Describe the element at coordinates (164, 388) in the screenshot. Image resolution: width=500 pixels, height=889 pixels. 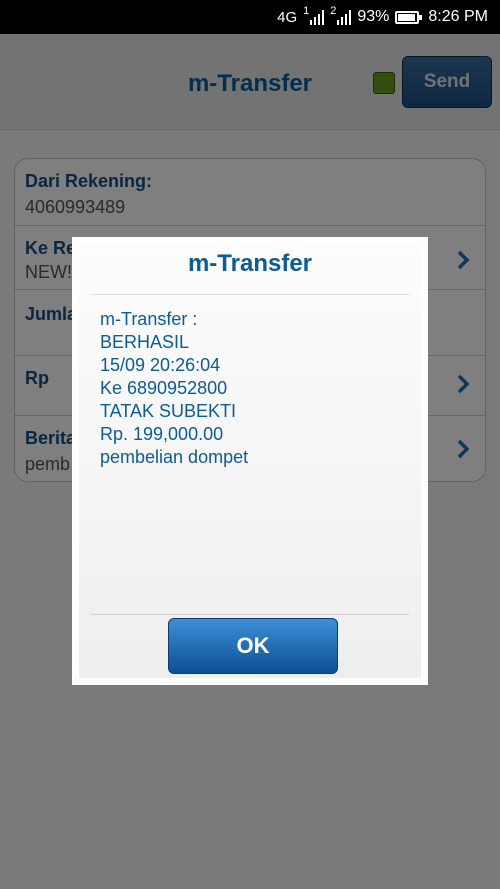
I see `message-line: Ke 6890952800` at that location.